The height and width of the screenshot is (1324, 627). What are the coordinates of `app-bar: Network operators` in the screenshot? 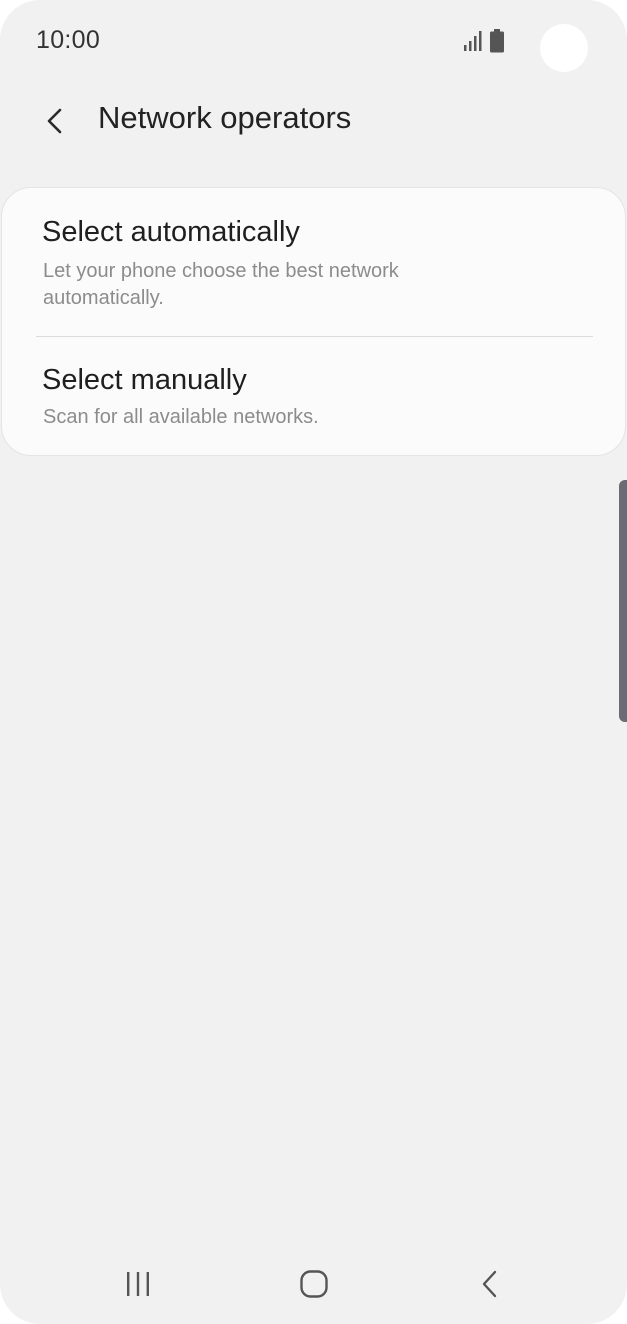 It's located at (313, 119).